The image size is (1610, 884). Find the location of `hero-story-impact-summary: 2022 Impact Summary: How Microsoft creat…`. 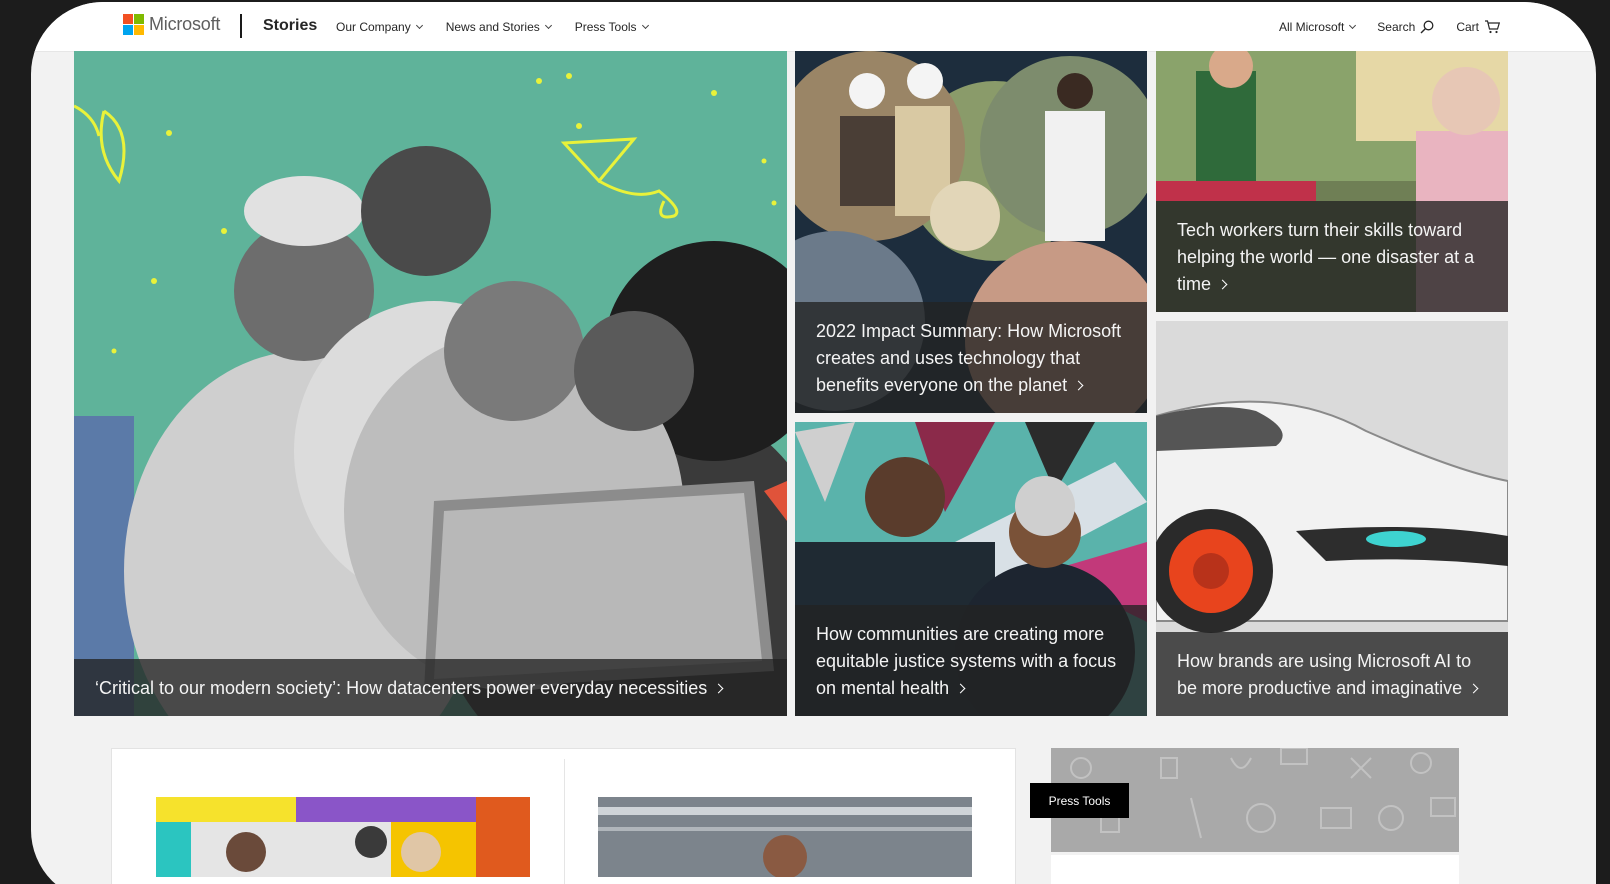

hero-story-impact-summary: 2022 Impact Summary: How Microsoft creat… is located at coordinates (971, 232).